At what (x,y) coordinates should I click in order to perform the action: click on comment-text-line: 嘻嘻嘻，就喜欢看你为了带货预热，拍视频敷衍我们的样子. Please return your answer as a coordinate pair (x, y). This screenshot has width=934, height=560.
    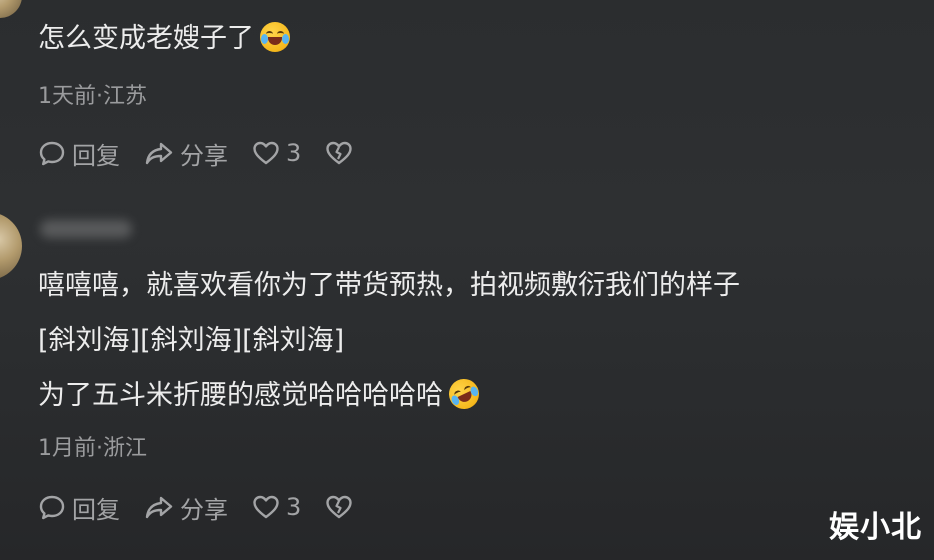
    Looking at the image, I should click on (389, 285).